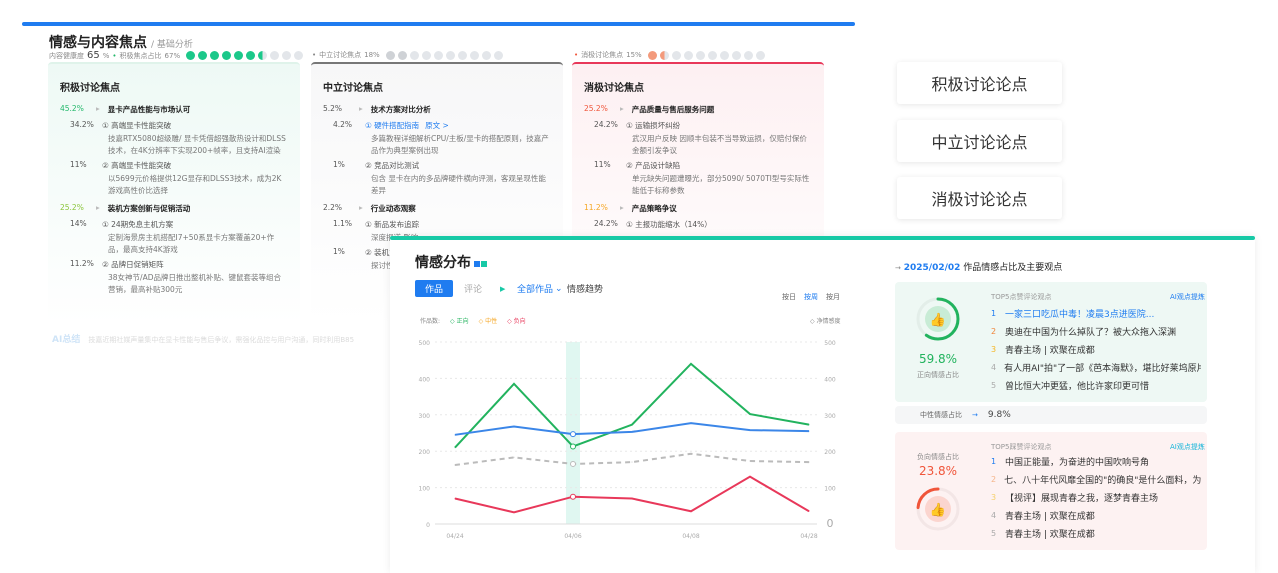  I want to click on ai-summary-label: AI总结, so click(66, 340).